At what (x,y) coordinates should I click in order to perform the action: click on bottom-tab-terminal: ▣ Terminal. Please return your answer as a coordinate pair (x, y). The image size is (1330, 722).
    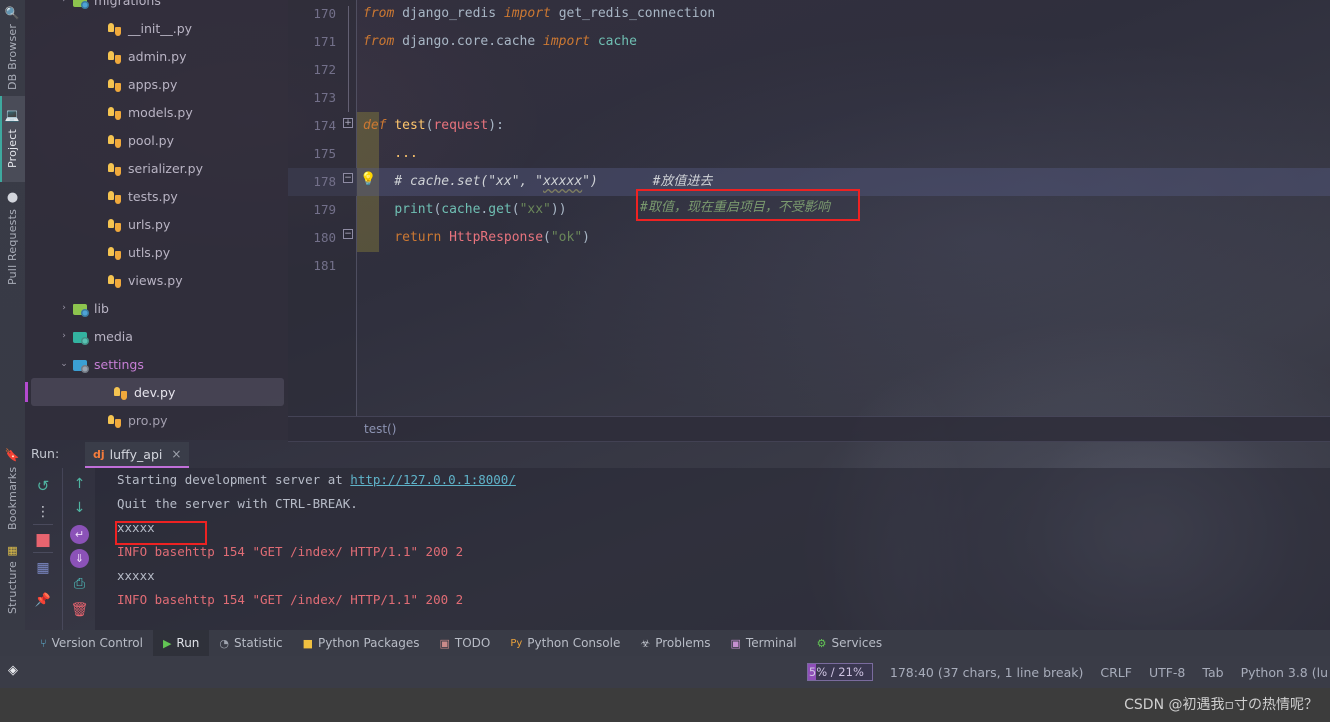
    Looking at the image, I should click on (764, 643).